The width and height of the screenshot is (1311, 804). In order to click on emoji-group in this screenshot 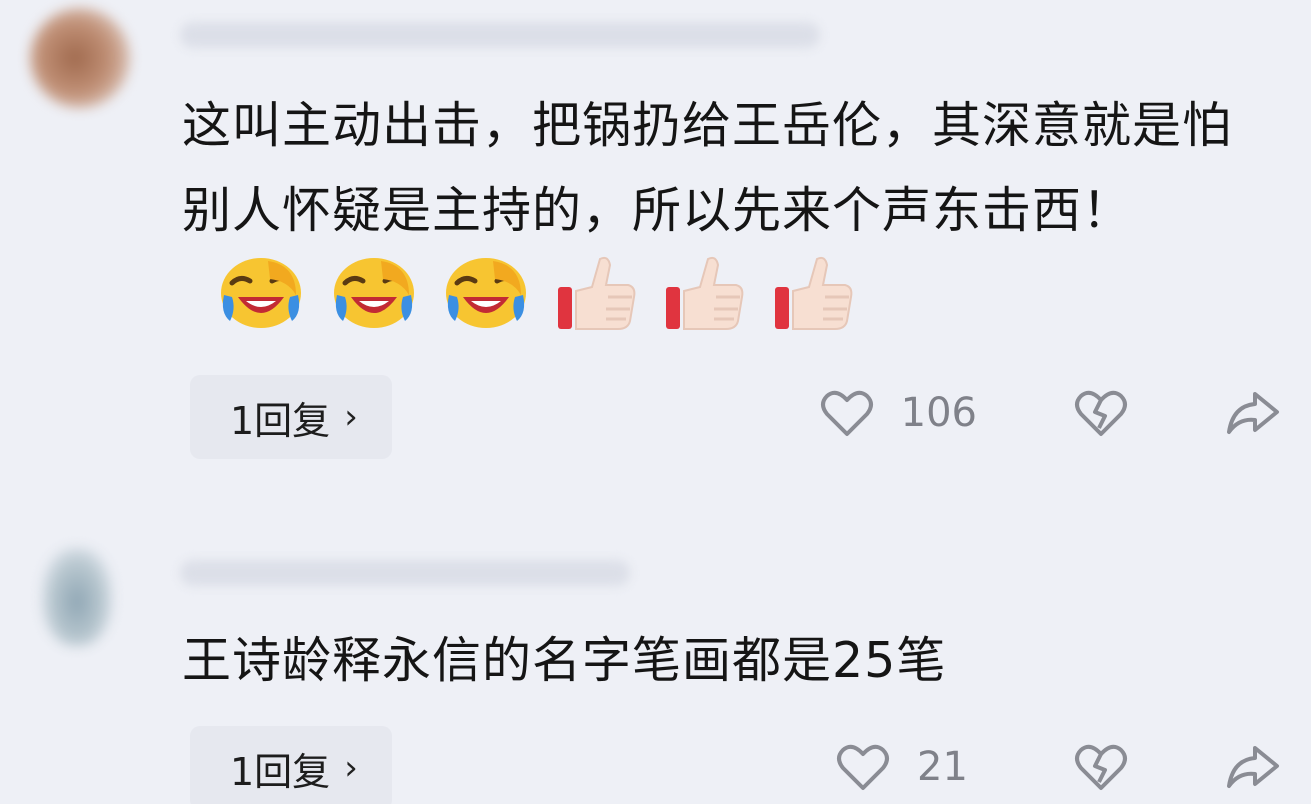, I will do `click(541, 306)`.